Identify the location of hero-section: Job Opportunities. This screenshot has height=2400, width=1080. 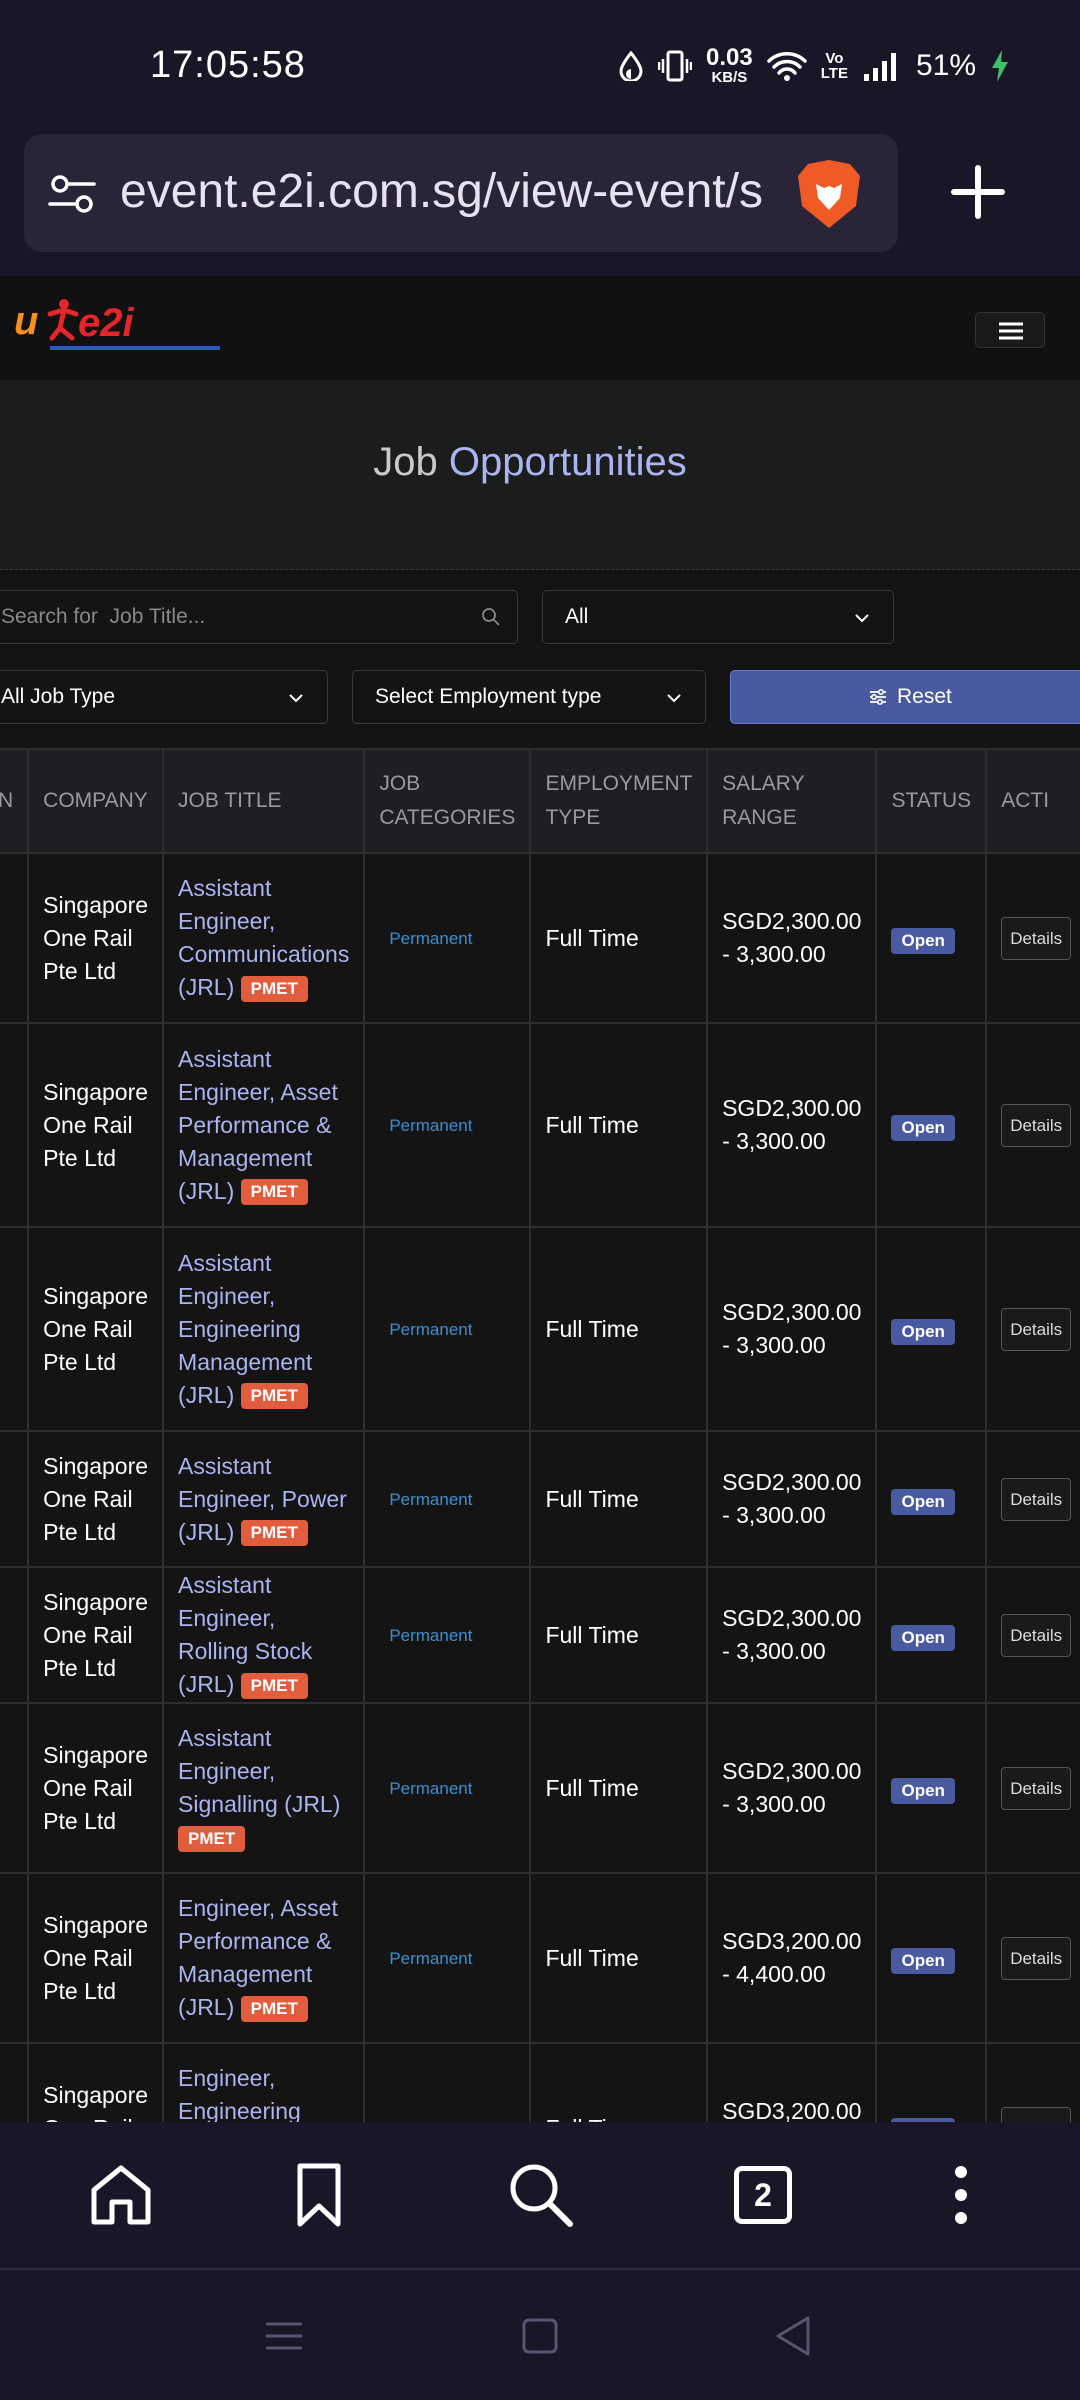
(540, 475).